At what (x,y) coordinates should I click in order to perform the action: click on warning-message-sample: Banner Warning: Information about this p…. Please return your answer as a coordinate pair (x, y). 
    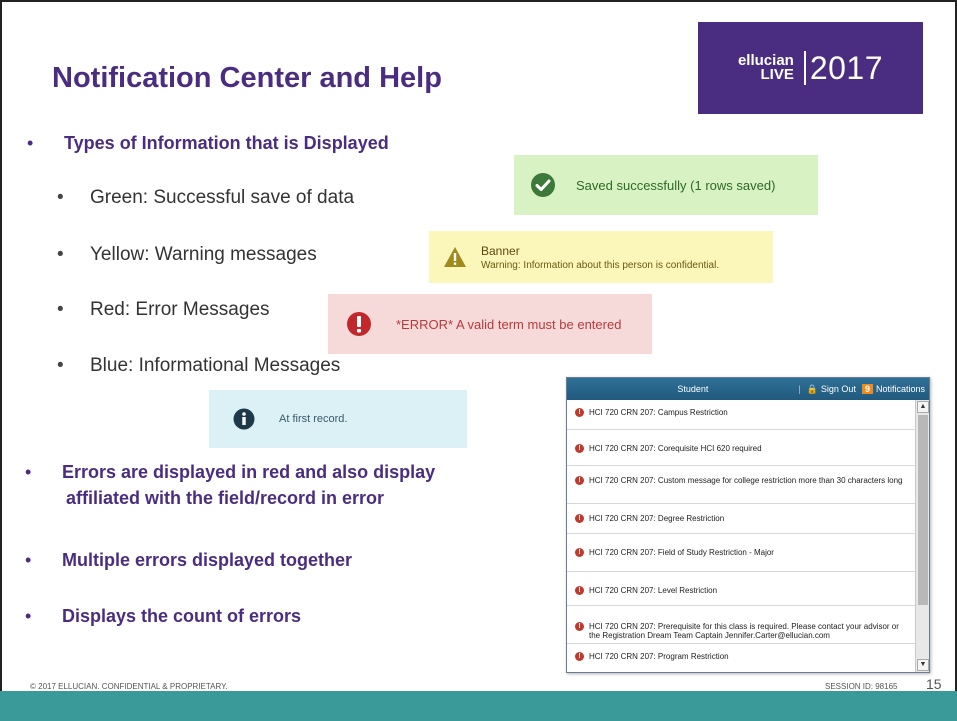
    Looking at the image, I should click on (601, 257).